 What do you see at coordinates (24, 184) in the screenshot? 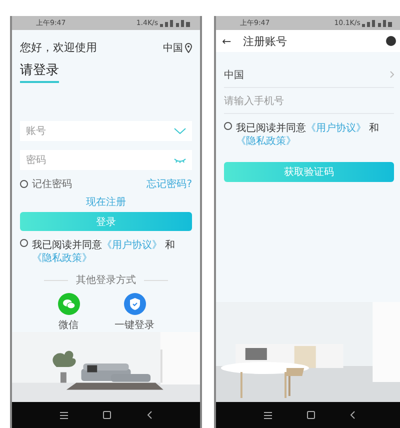
I see `remember-radio` at bounding box center [24, 184].